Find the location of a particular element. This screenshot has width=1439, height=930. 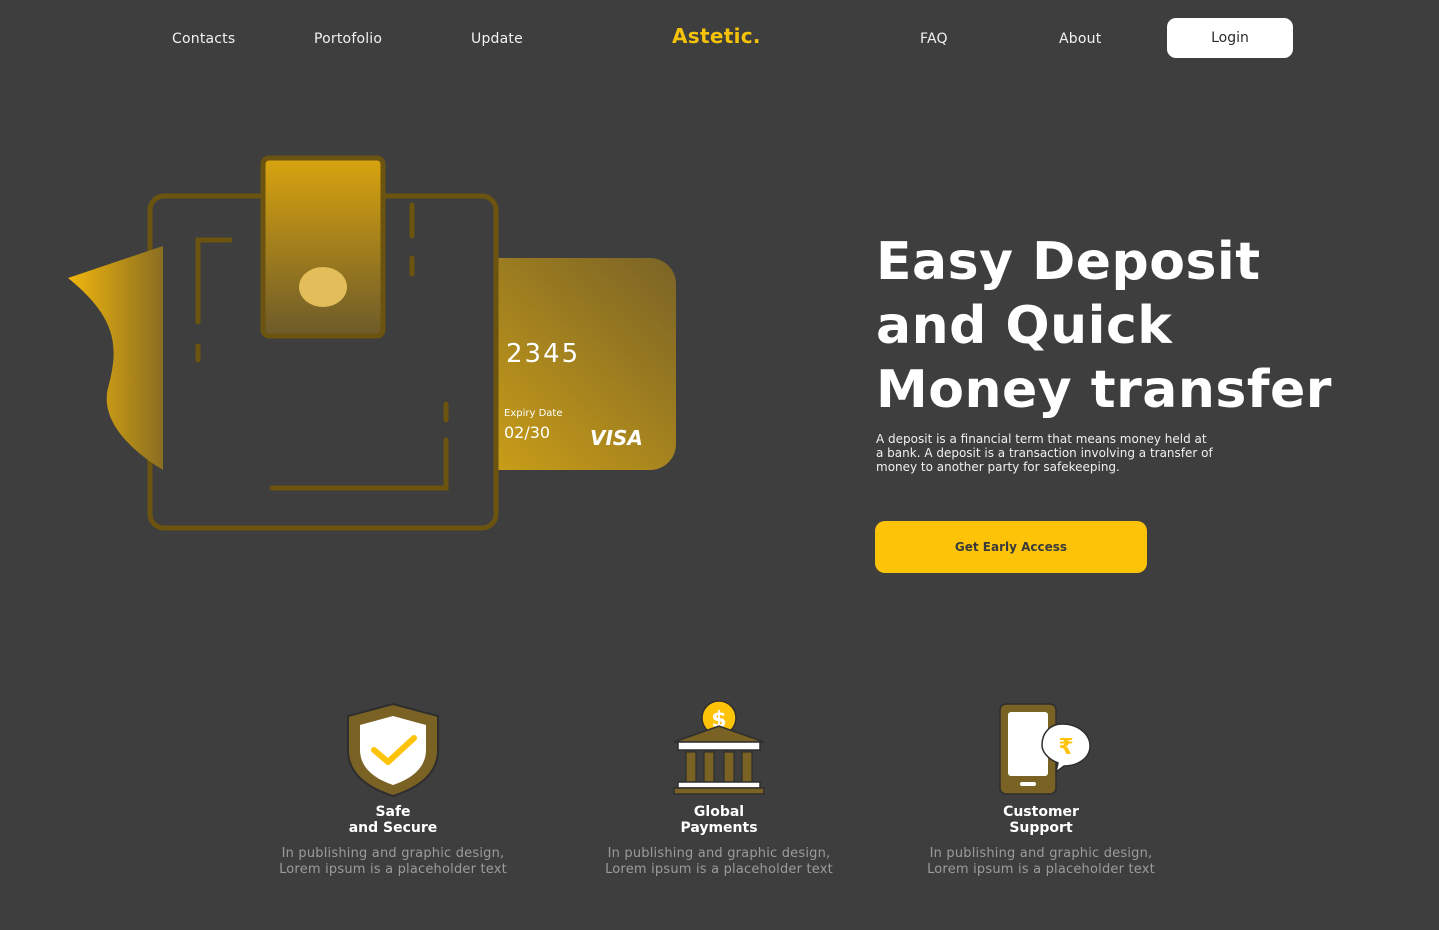

card-expiry-label: Expiry Date is located at coordinates (533, 413).